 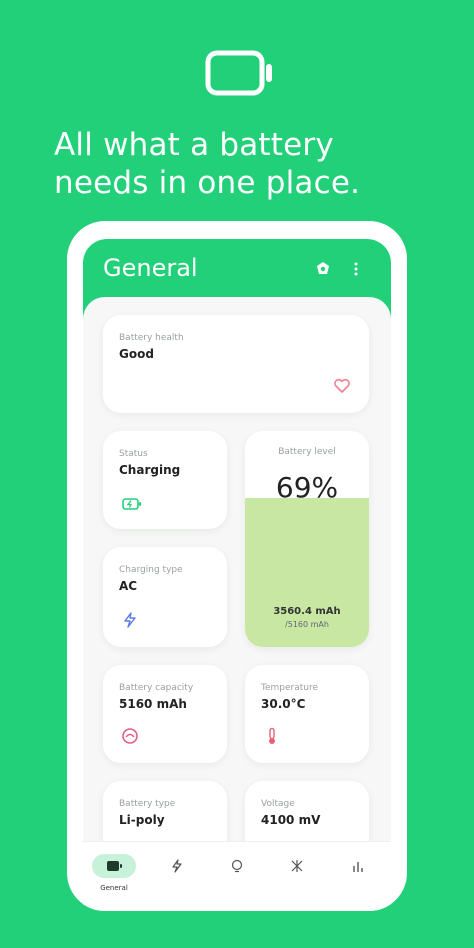 What do you see at coordinates (131, 504) in the screenshot?
I see `battery-charging-icon` at bounding box center [131, 504].